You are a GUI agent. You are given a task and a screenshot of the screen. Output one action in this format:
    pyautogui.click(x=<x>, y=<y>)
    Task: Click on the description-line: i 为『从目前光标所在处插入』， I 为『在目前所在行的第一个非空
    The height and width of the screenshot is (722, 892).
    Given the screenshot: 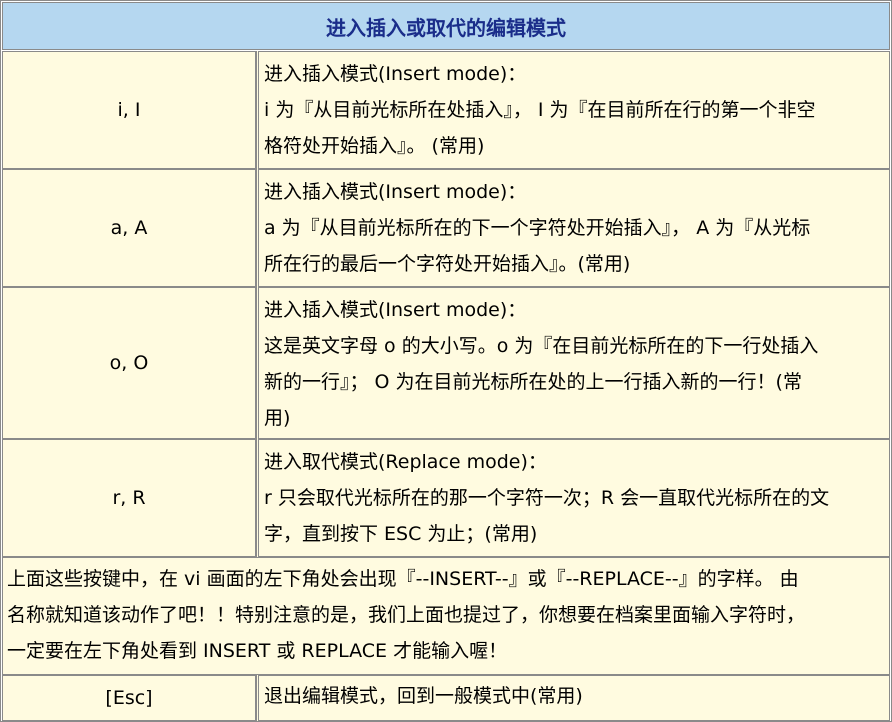 What is the action you would take?
    pyautogui.click(x=540, y=110)
    